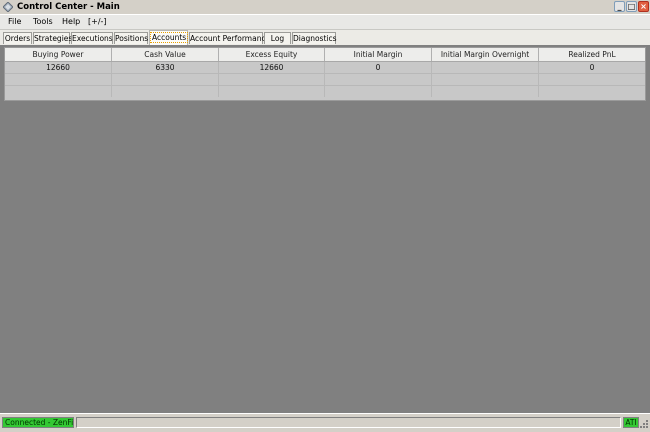 The height and width of the screenshot is (432, 650). I want to click on tab-executions: Executions, so click(92, 38).